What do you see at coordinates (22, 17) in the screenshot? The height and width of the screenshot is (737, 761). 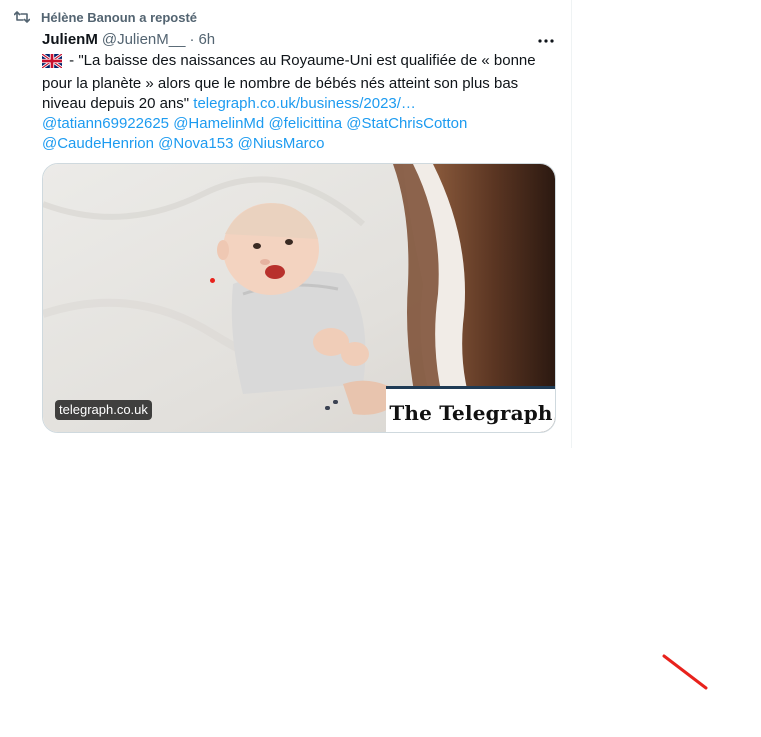 I see `repost-icon` at bounding box center [22, 17].